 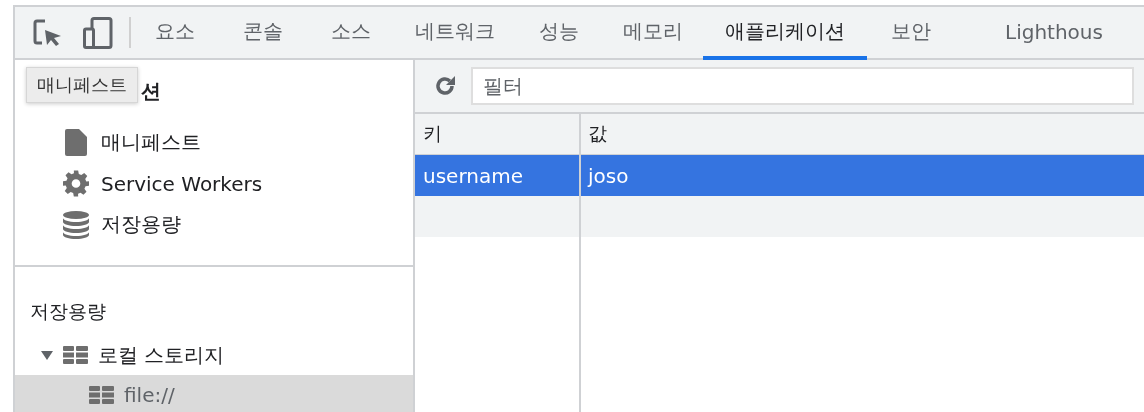 What do you see at coordinates (445, 86) in the screenshot?
I see `refresh-icon` at bounding box center [445, 86].